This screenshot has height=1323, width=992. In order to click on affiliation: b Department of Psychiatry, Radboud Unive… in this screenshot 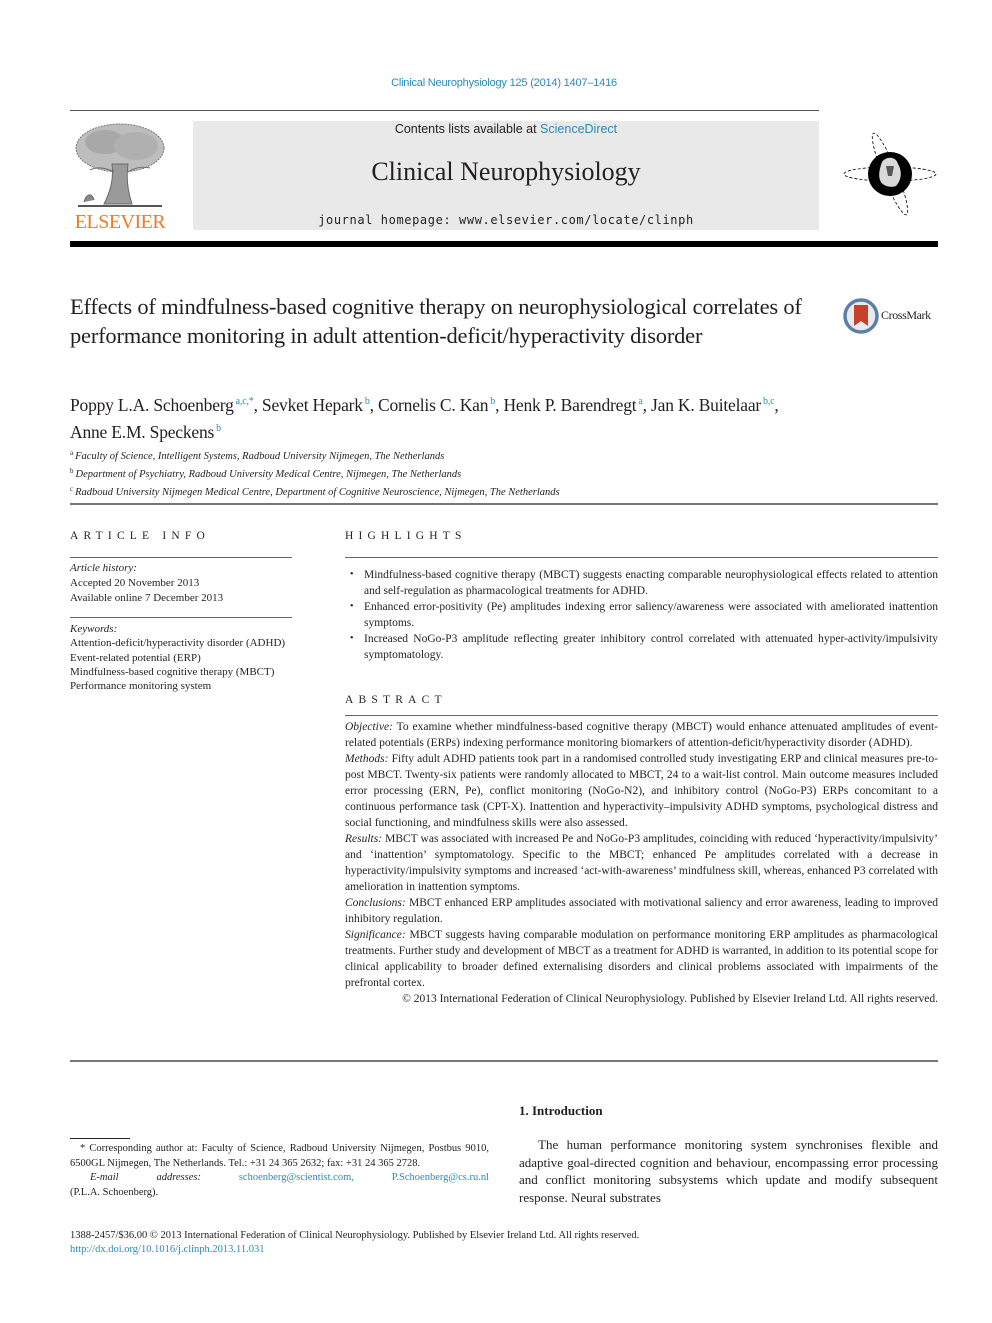, I will do `click(420, 473)`.